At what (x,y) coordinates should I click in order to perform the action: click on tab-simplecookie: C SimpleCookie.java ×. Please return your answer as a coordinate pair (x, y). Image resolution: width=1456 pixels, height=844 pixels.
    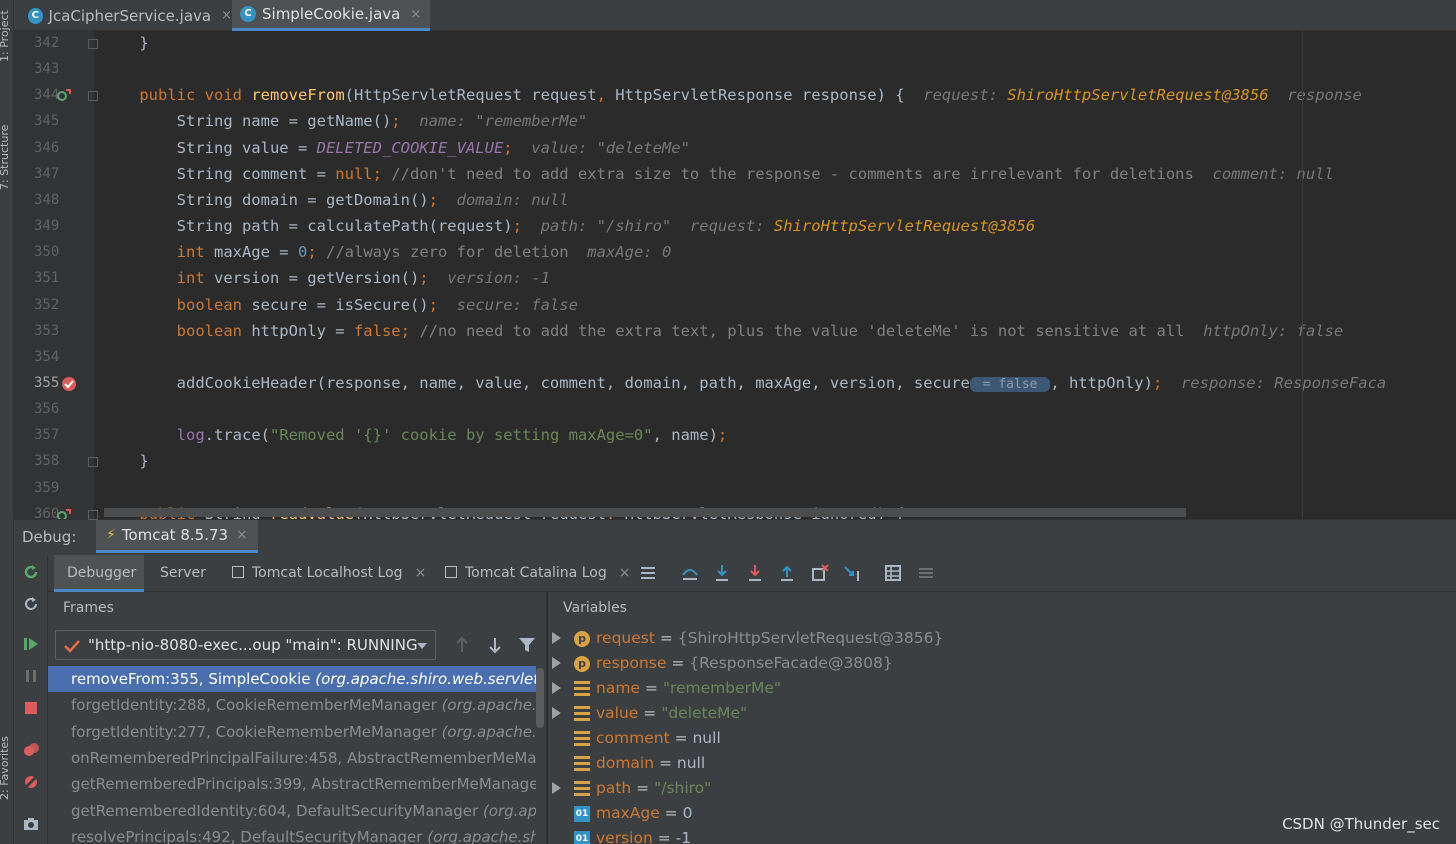
    Looking at the image, I should click on (331, 15).